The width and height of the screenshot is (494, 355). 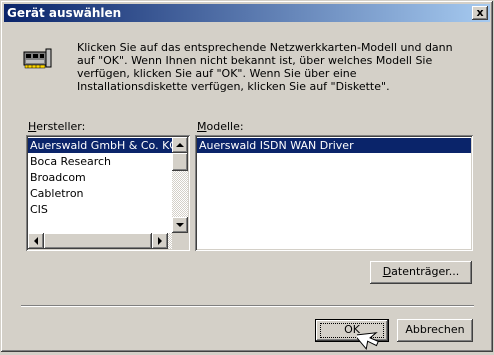 I want to click on scroll-left-button, so click(x=36, y=241).